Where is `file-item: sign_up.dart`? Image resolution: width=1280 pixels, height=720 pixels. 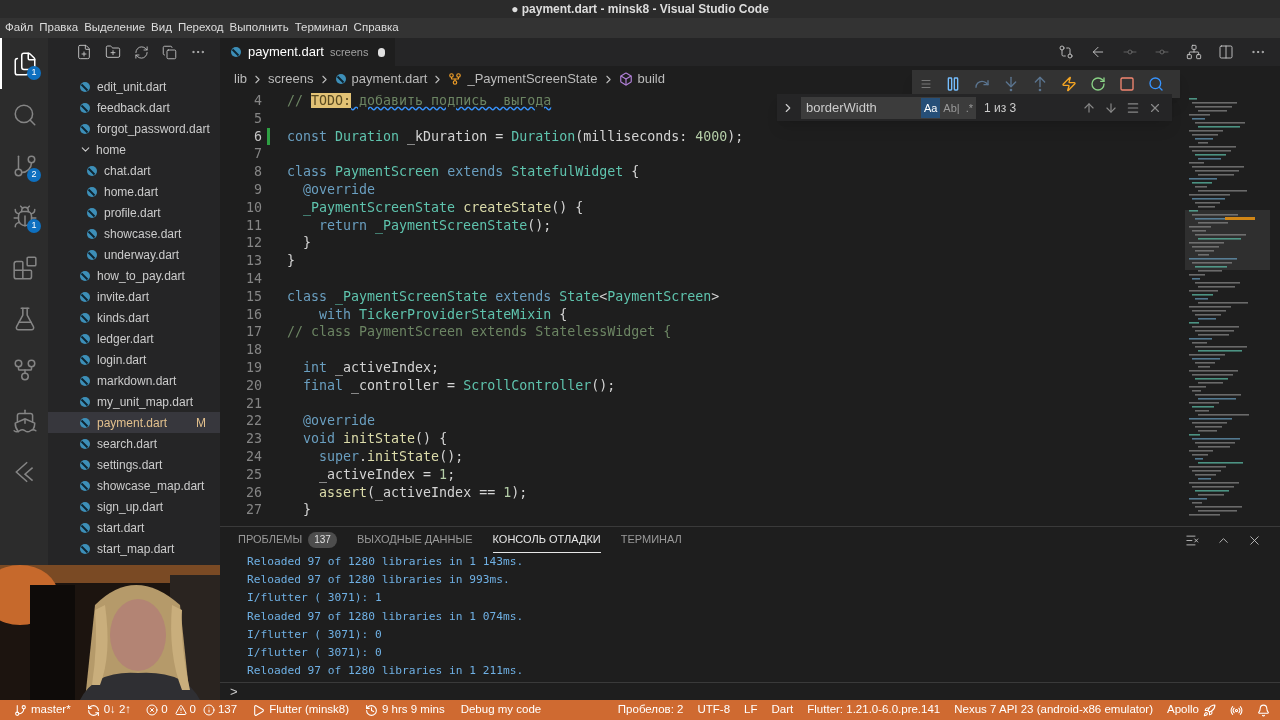 file-item: sign_up.dart is located at coordinates (134, 506).